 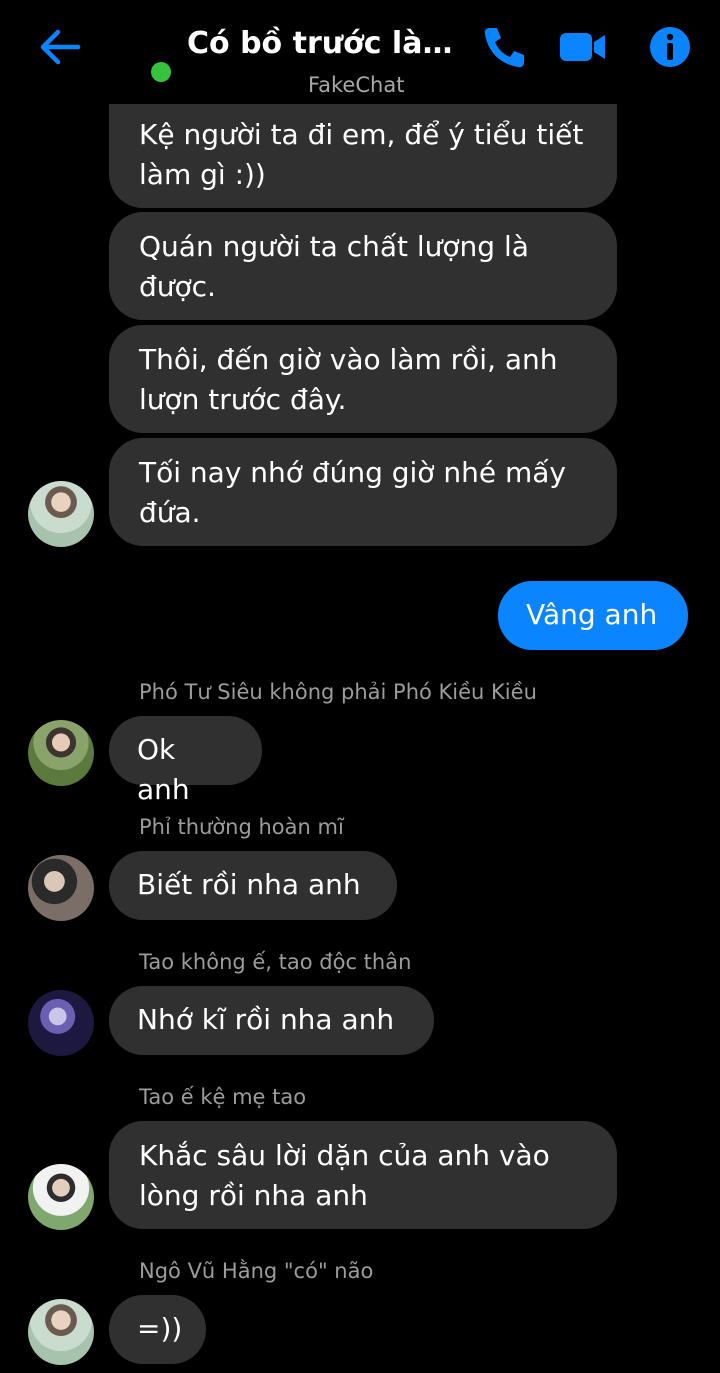 I want to click on message-bubble: =)), so click(x=157, y=1329).